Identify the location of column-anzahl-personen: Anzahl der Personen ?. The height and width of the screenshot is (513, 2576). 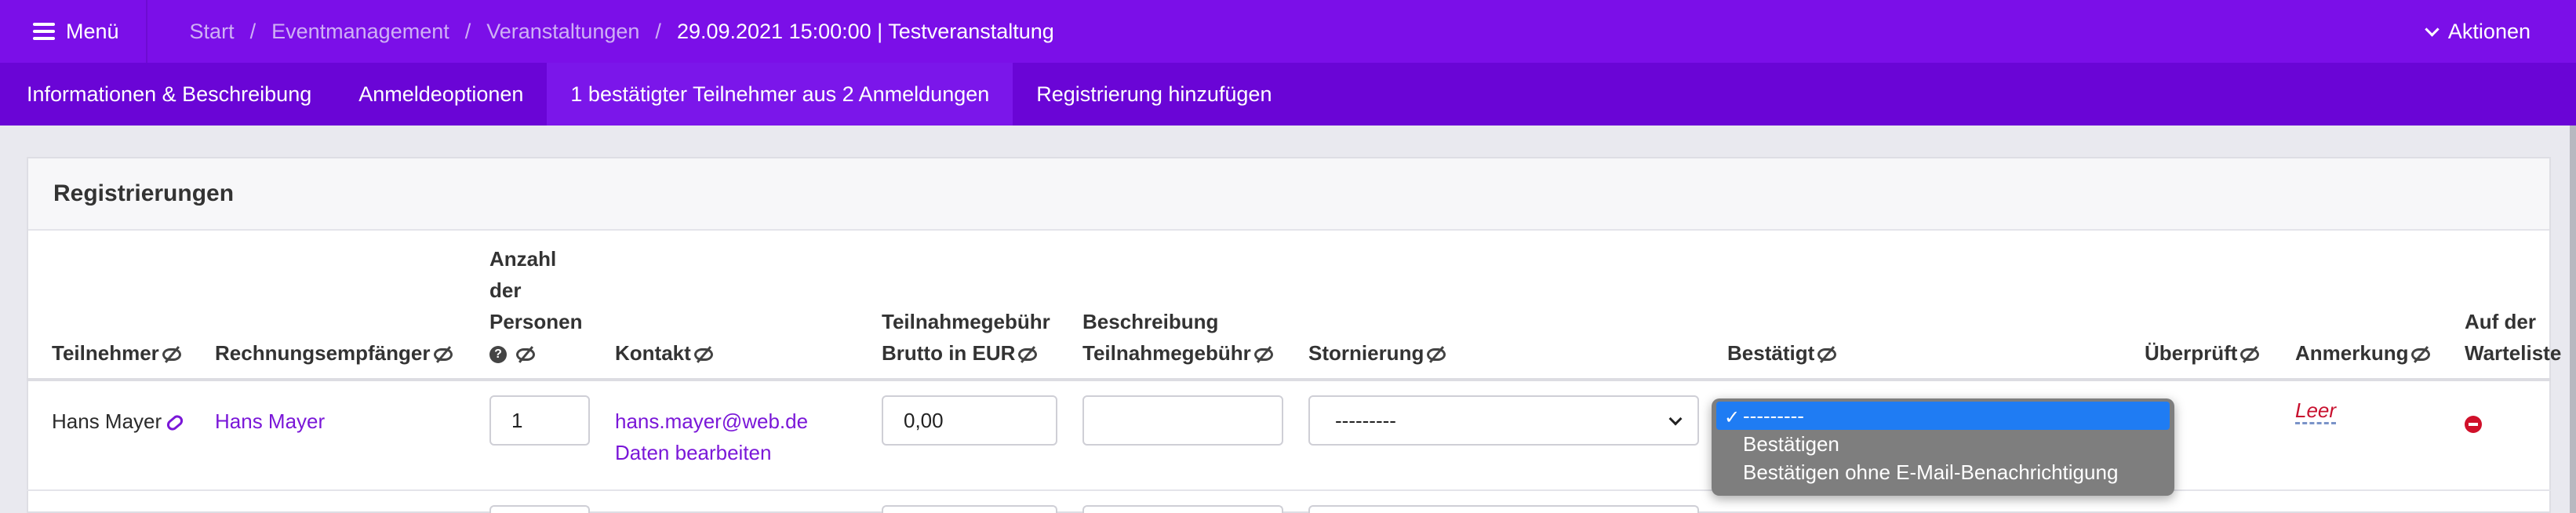
(536, 306).